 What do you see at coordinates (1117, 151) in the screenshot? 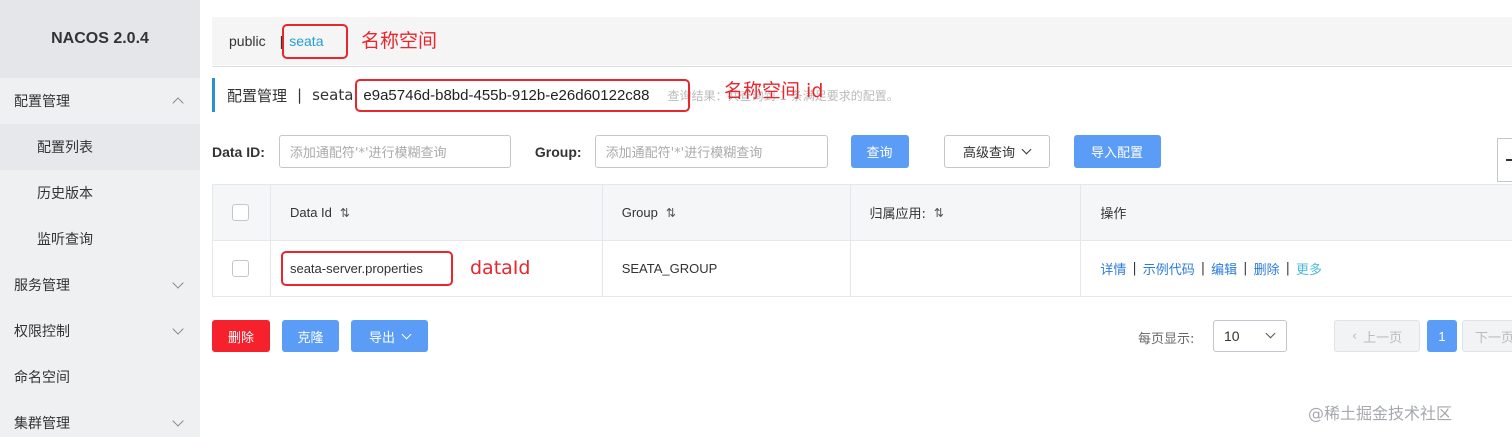
I see `import-config-button: 导入配置` at bounding box center [1117, 151].